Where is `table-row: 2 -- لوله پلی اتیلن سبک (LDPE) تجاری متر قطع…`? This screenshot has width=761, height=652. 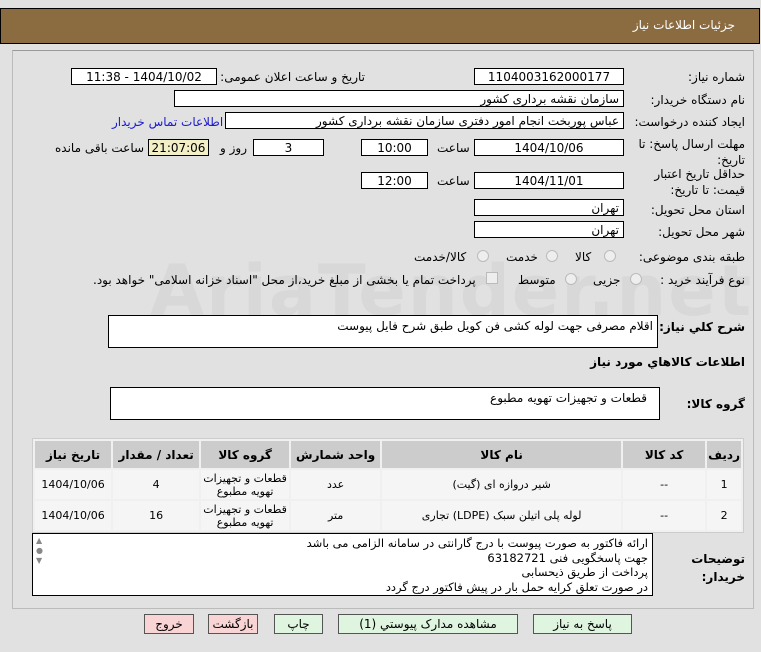
table-row: 2 -- لوله پلی اتیلن سبک (LDPE) تجاری متر قطع… is located at coordinates (388, 515).